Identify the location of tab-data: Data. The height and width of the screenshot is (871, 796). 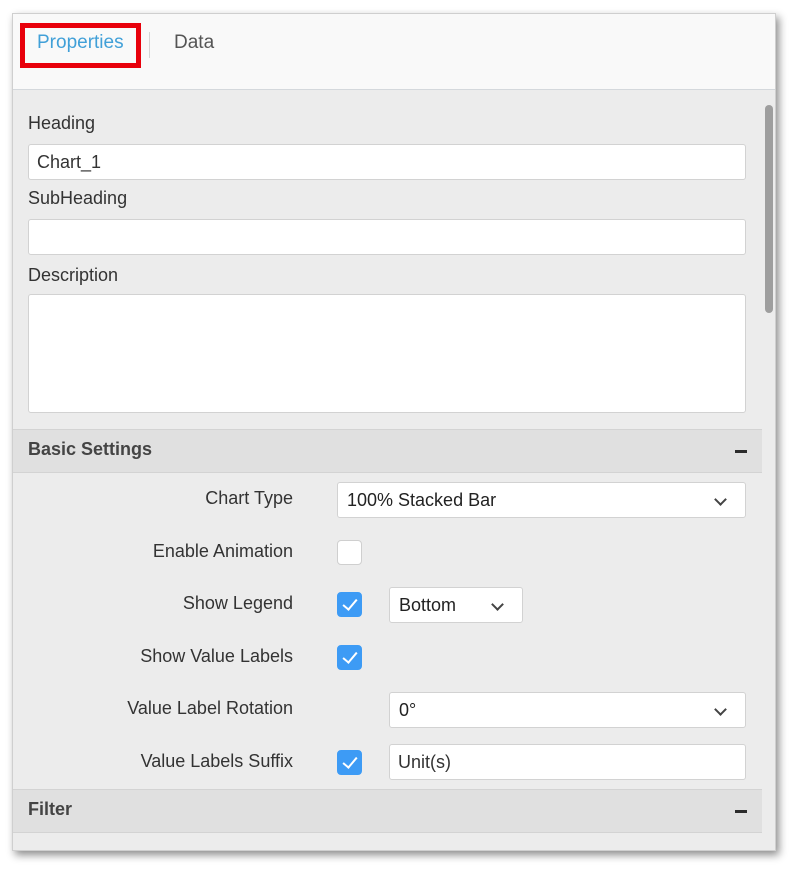
(194, 43).